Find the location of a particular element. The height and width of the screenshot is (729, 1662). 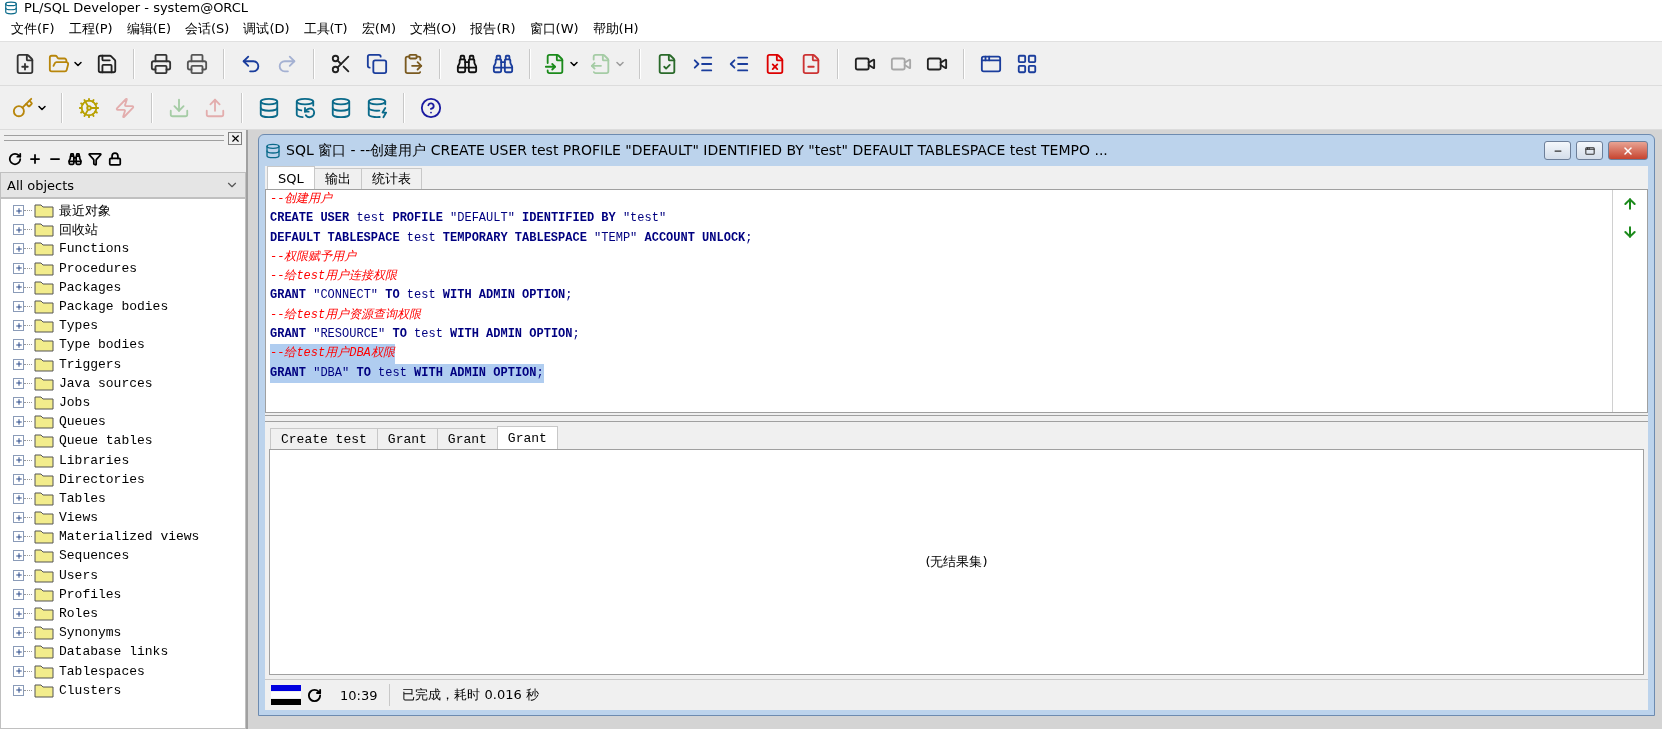

tree-item: Database links is located at coordinates (114, 652).